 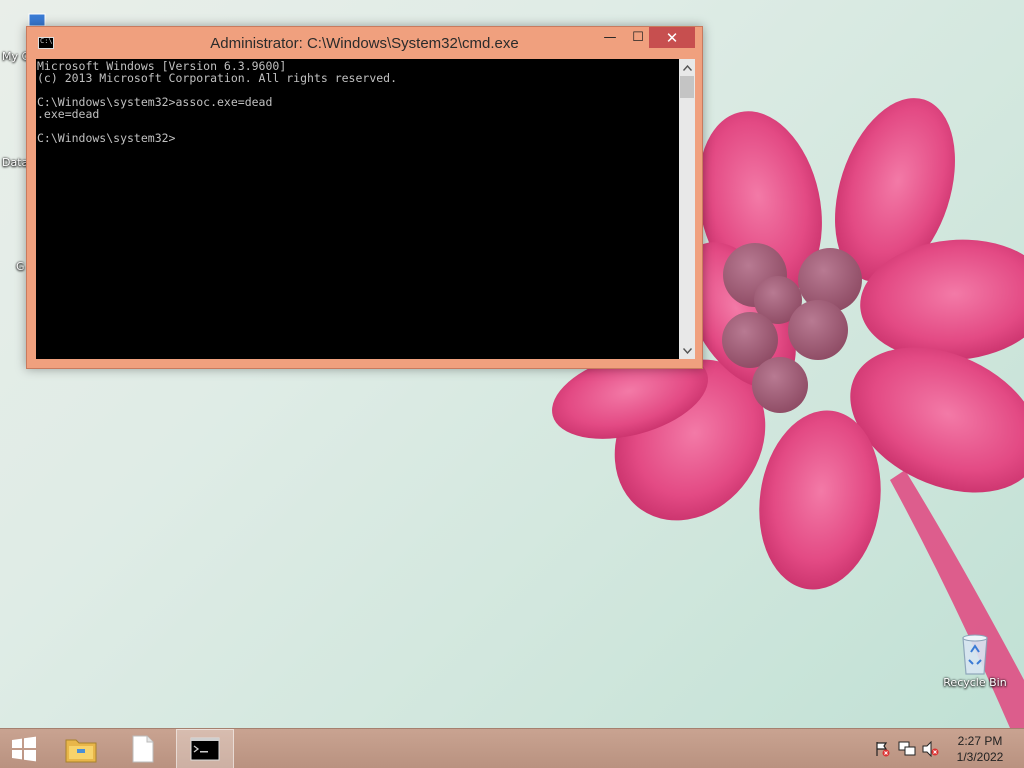 I want to click on maximize-button: ☐, so click(x=638, y=37).